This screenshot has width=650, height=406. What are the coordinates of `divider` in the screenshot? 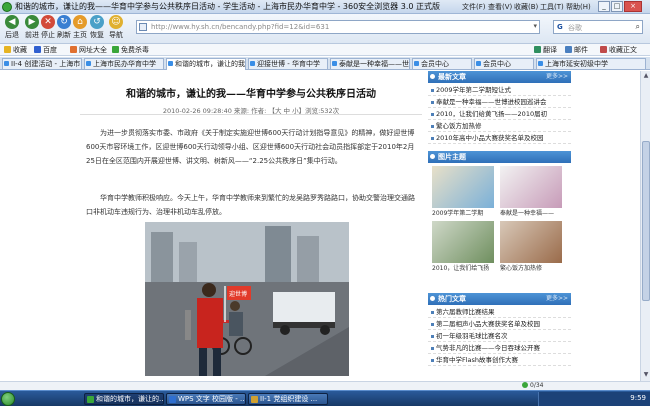 It's located at (251, 114).